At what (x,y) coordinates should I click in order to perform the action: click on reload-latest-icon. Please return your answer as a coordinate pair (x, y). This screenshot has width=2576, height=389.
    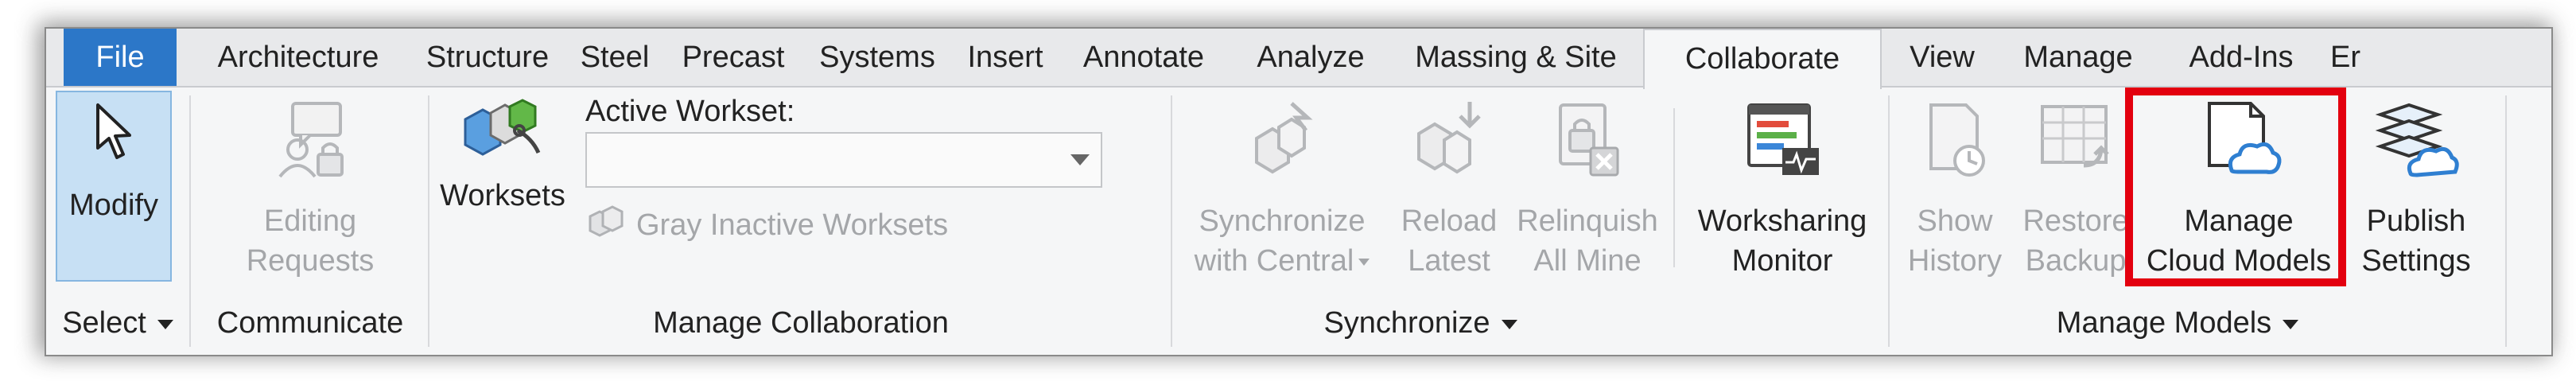
    Looking at the image, I should click on (1449, 145).